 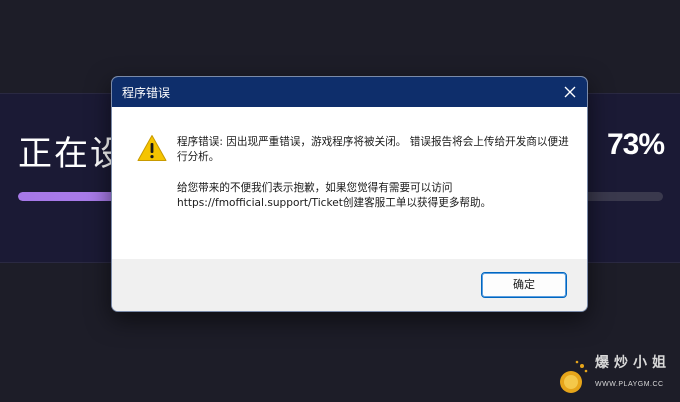 I want to click on watermark-logo-icon, so click(x=574, y=376).